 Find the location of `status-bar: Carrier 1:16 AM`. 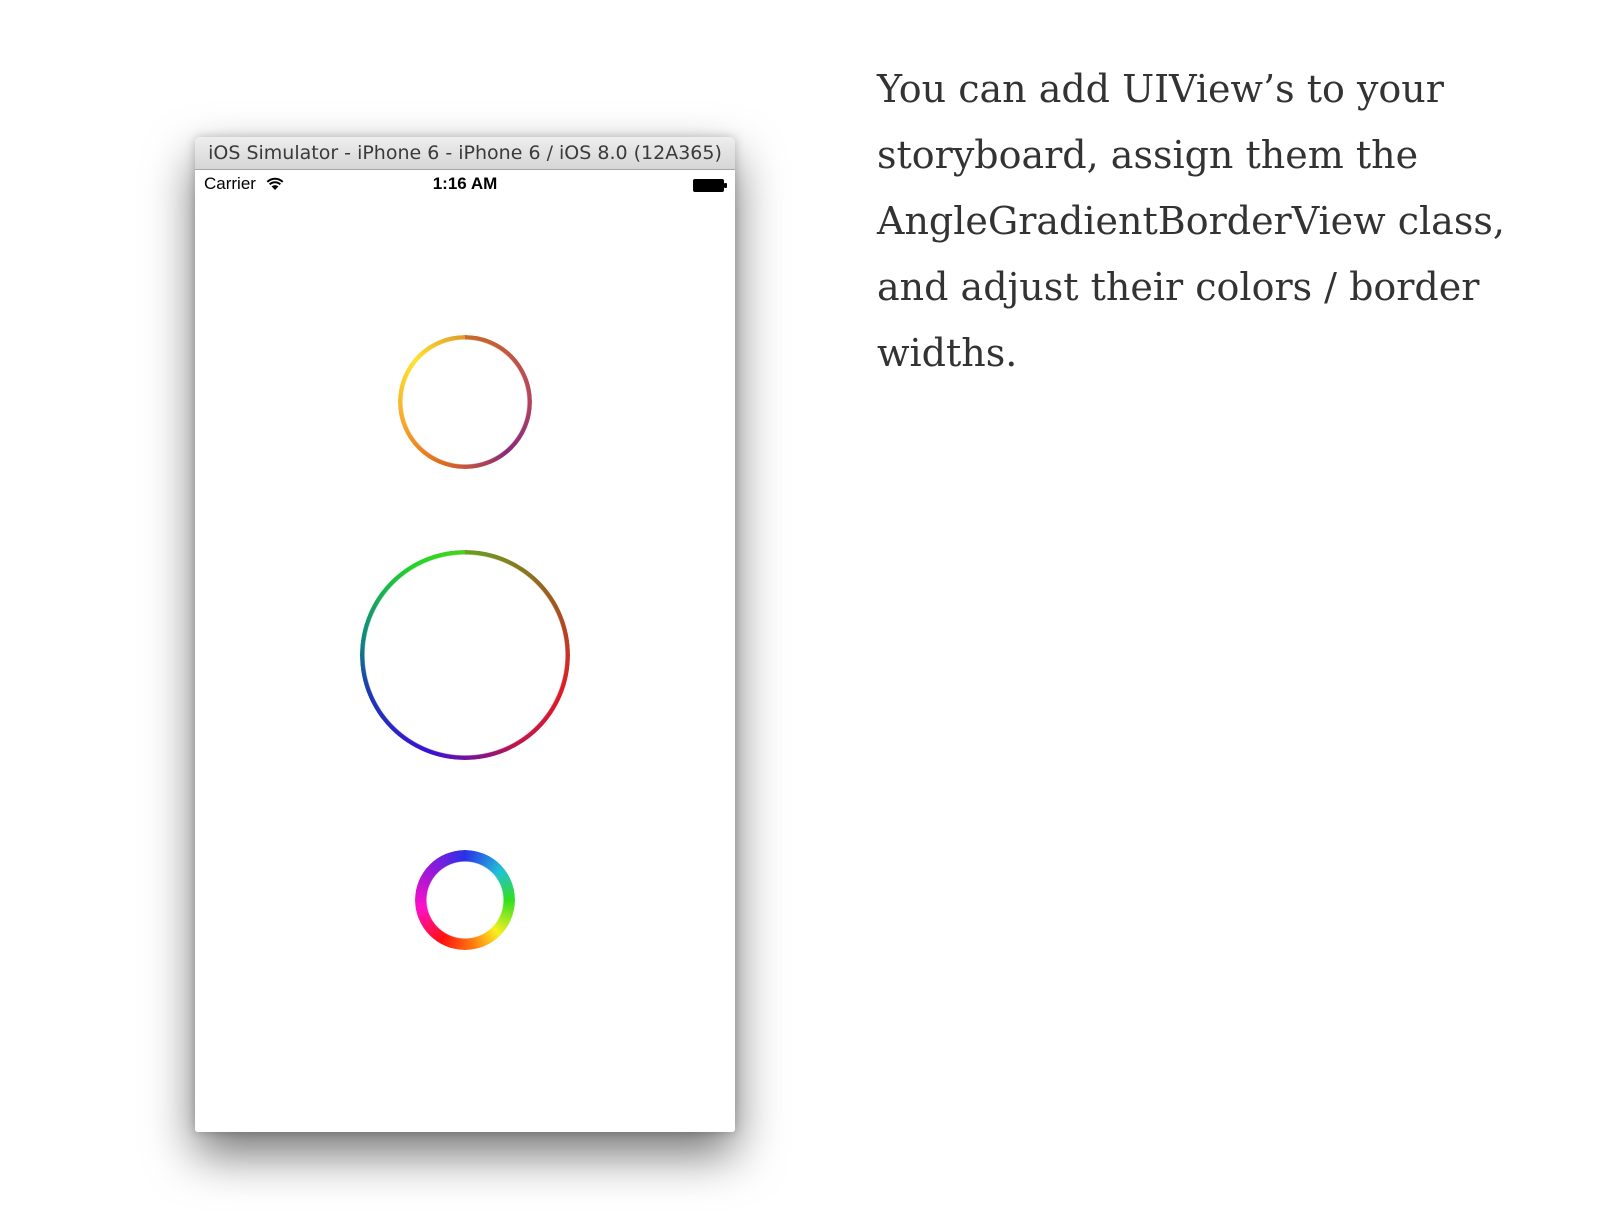

status-bar: Carrier 1:16 AM is located at coordinates (465, 185).